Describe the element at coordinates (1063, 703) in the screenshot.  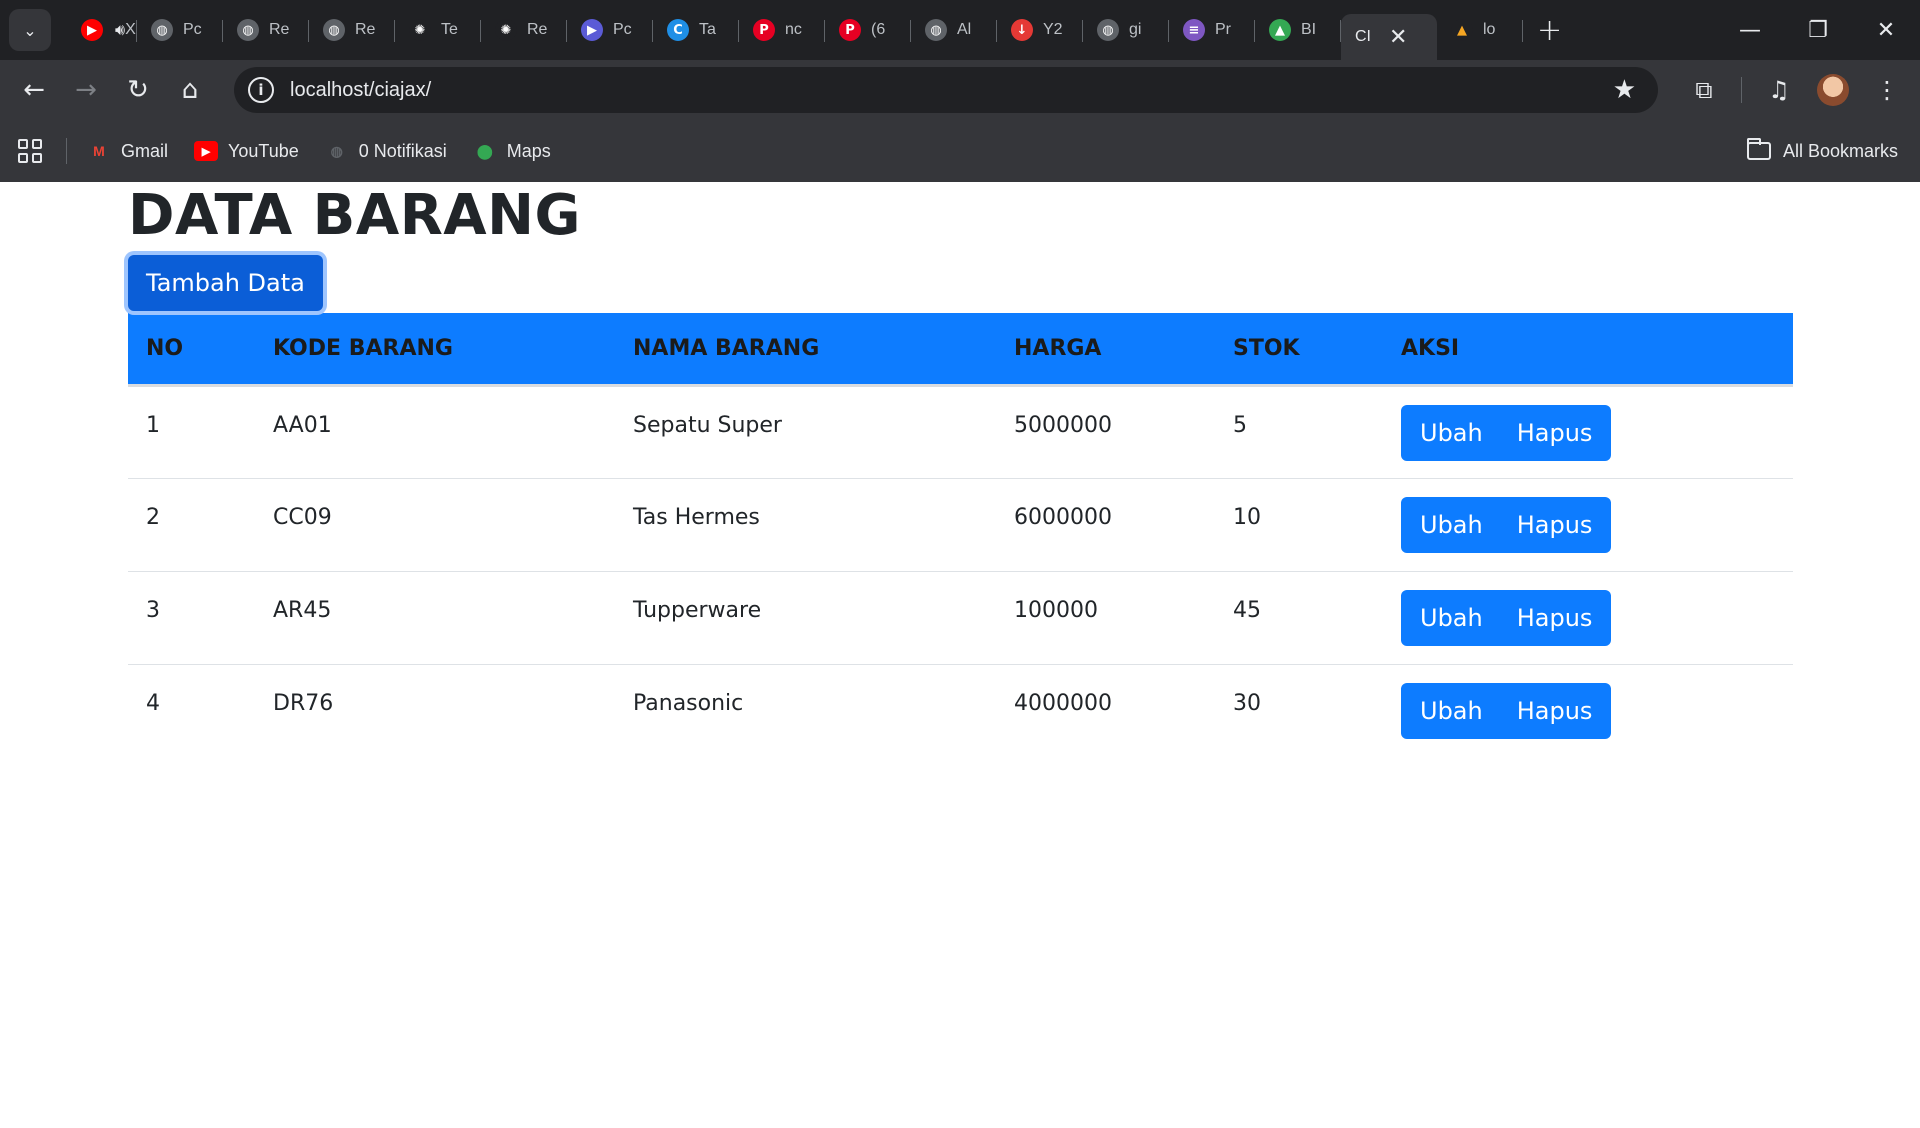
I see `cell-harga: 4000000` at that location.